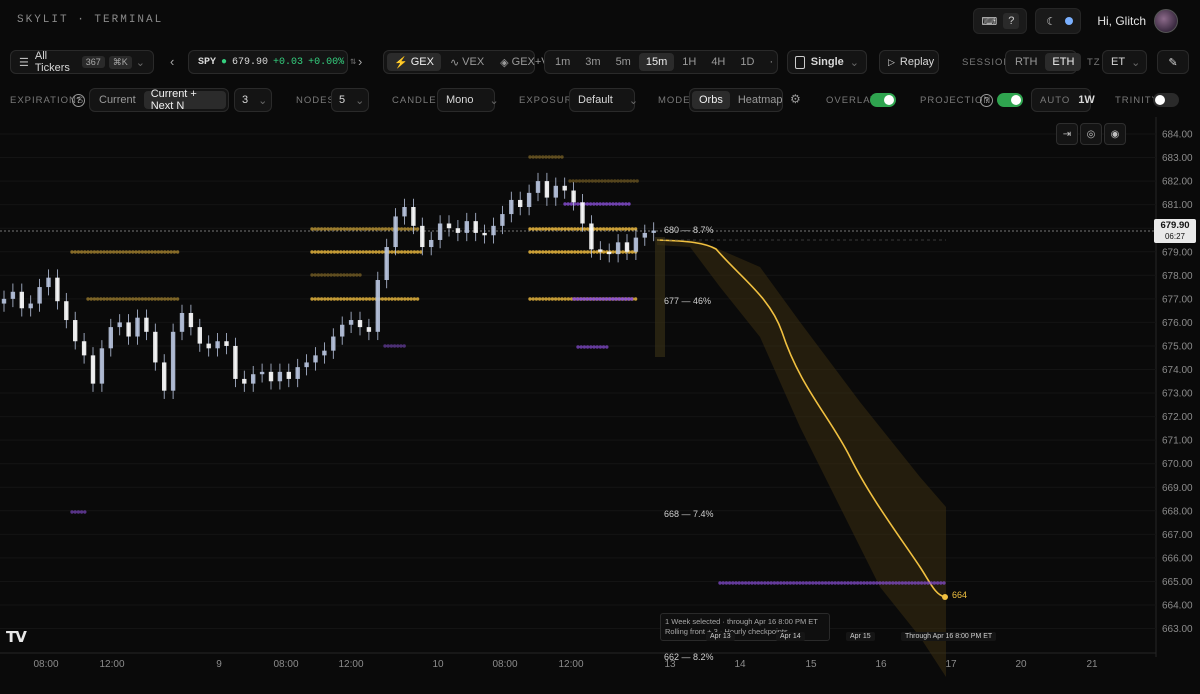 The image size is (1200, 694). I want to click on candles-select: Mono ⌄, so click(468, 100).